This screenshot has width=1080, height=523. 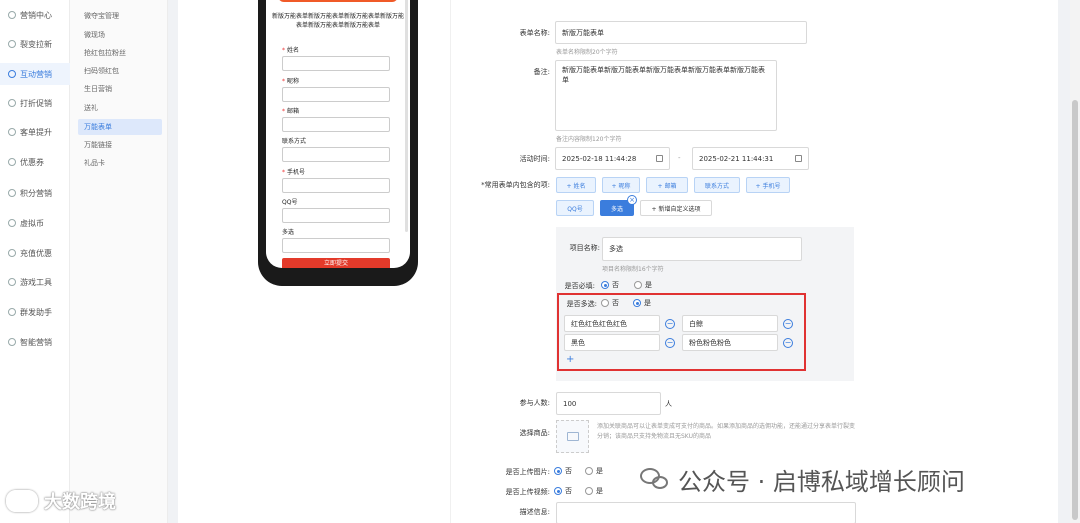 What do you see at coordinates (802, 479) in the screenshot?
I see `watermark-right: 公众号 · 启博私域增长顾问` at bounding box center [802, 479].